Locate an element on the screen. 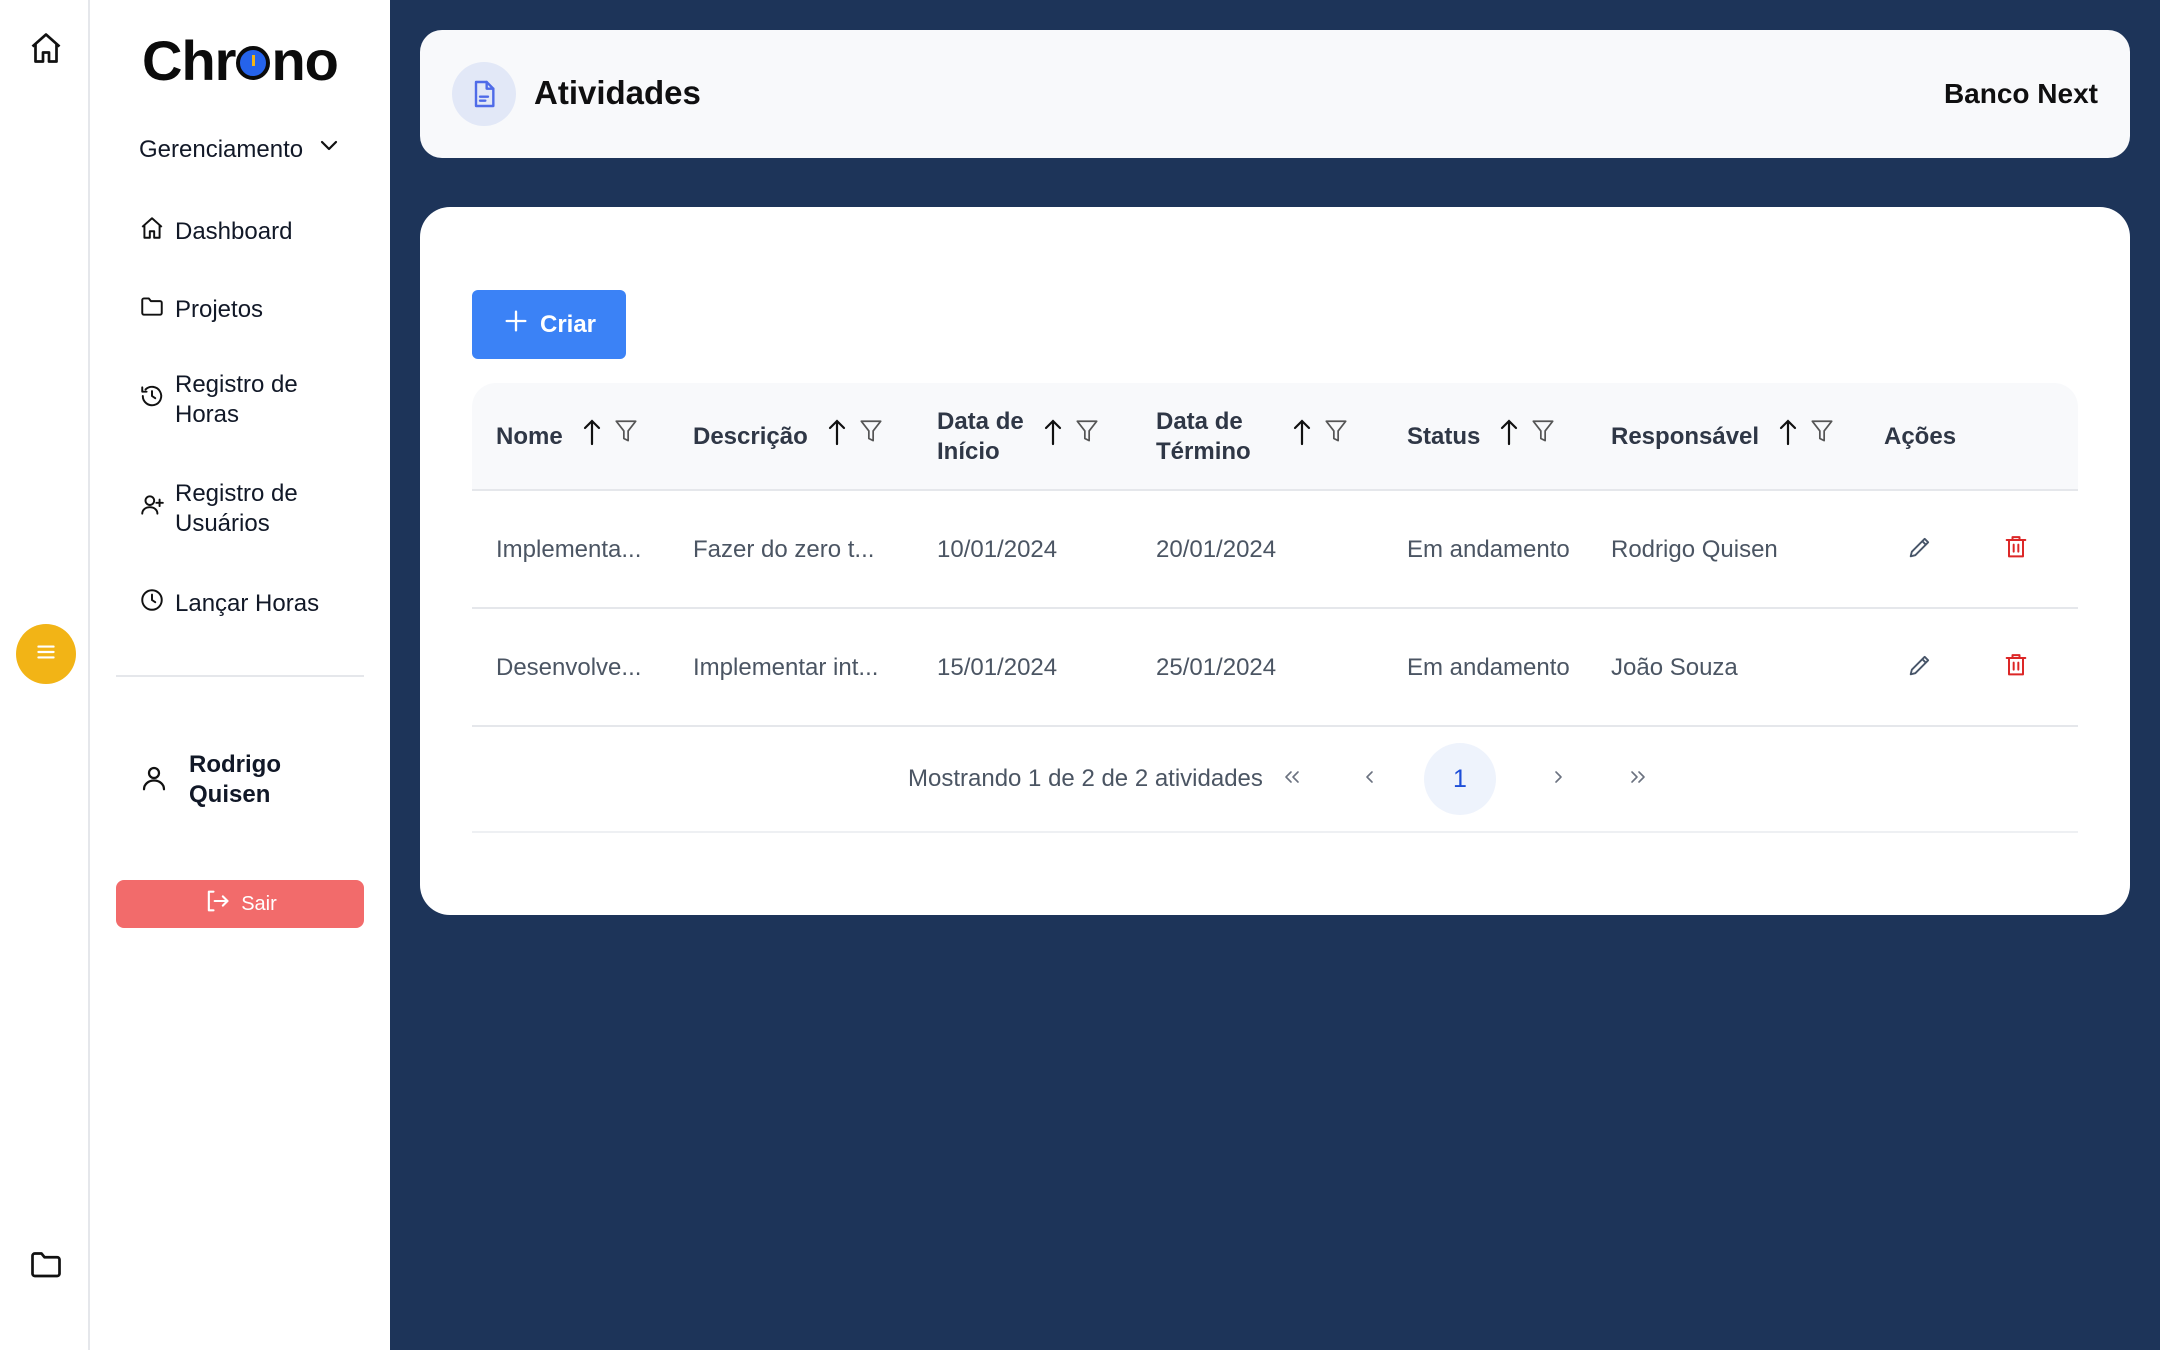 This screenshot has width=2160, height=1350. column-header-nome: Nome is located at coordinates (567, 437).